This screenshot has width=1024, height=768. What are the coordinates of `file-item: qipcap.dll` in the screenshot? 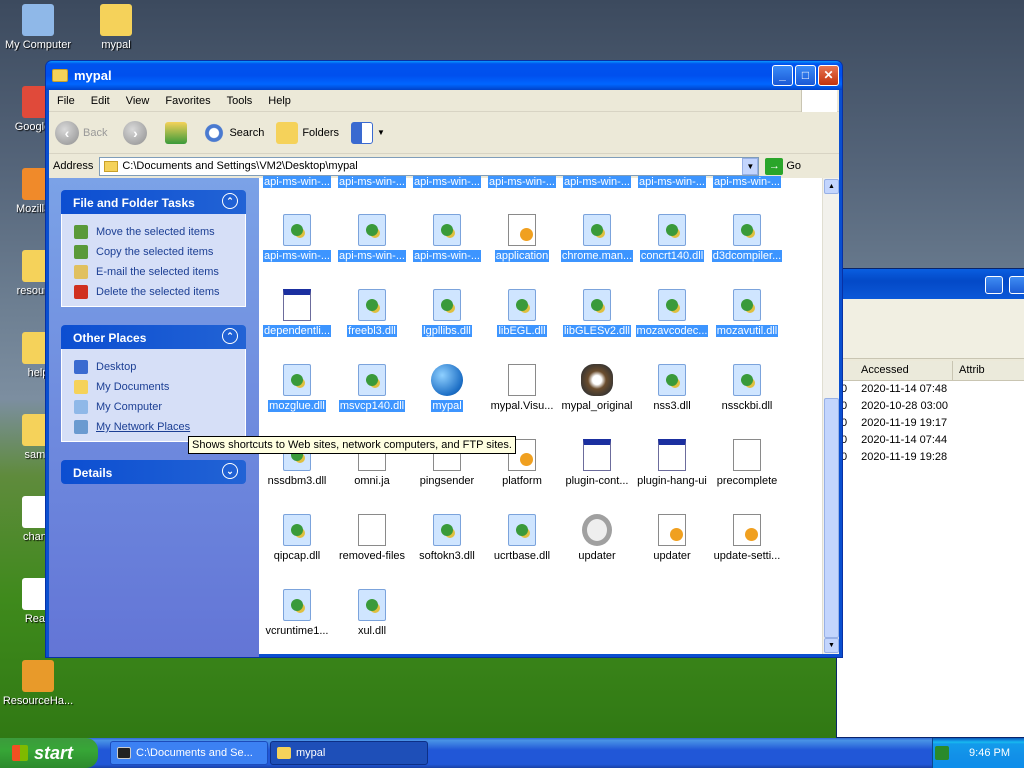 It's located at (297, 539).